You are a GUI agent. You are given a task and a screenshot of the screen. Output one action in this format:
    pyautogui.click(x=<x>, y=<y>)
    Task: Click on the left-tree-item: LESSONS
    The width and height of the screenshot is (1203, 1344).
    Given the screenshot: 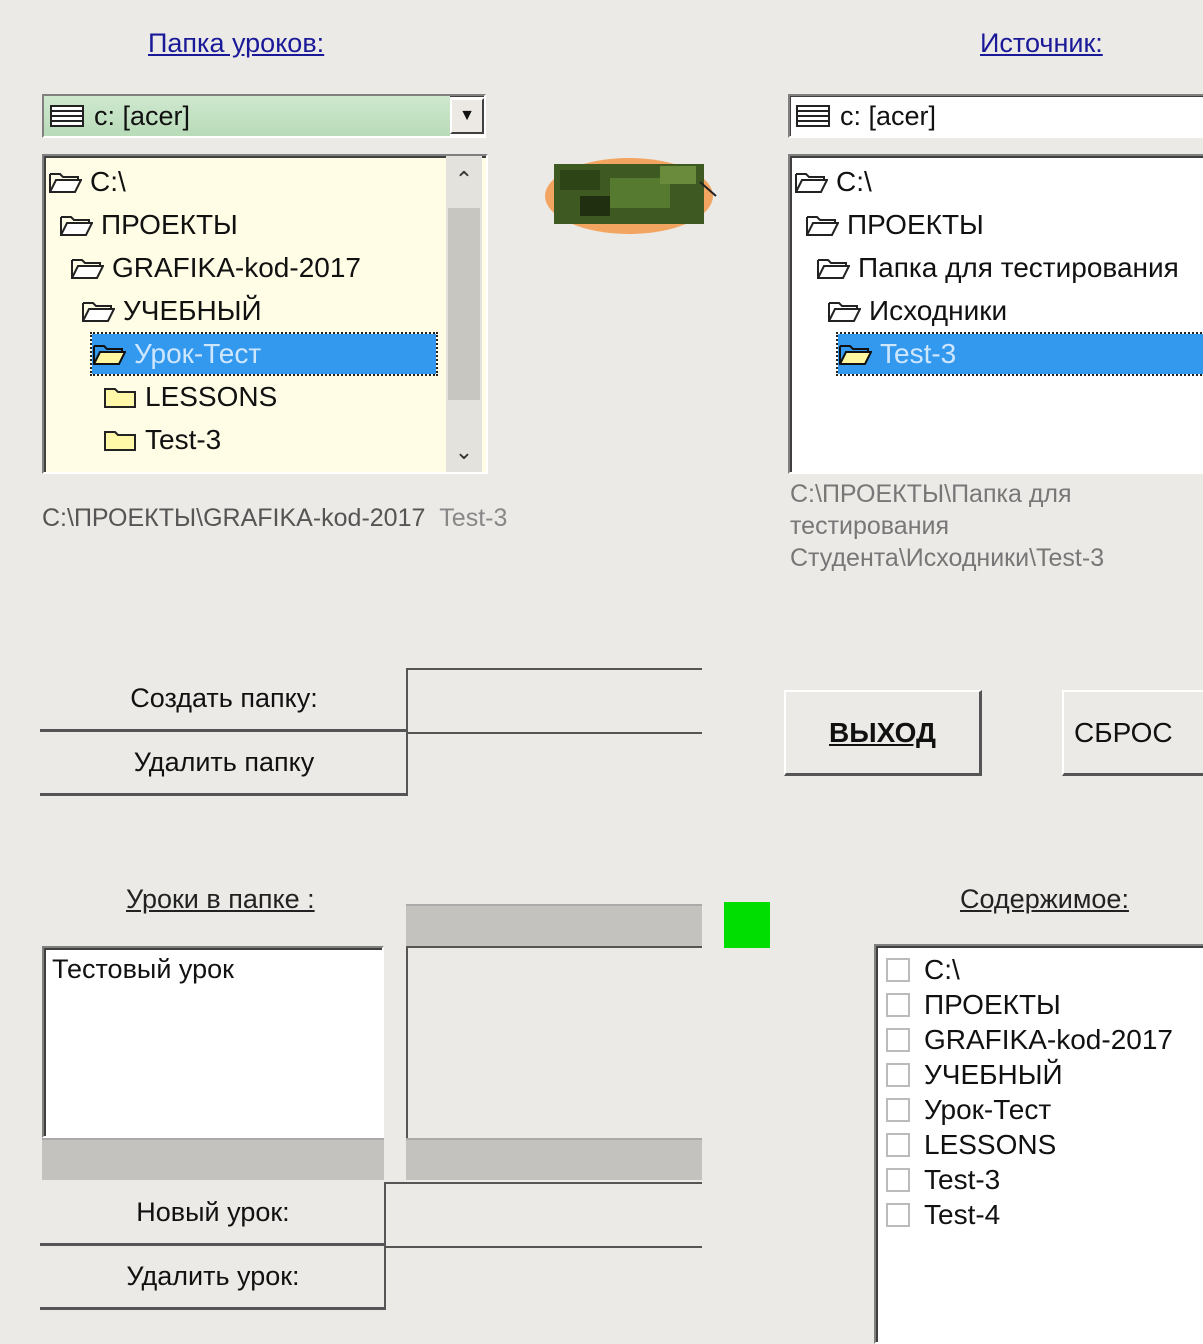 What is the action you would take?
    pyautogui.click(x=190, y=397)
    